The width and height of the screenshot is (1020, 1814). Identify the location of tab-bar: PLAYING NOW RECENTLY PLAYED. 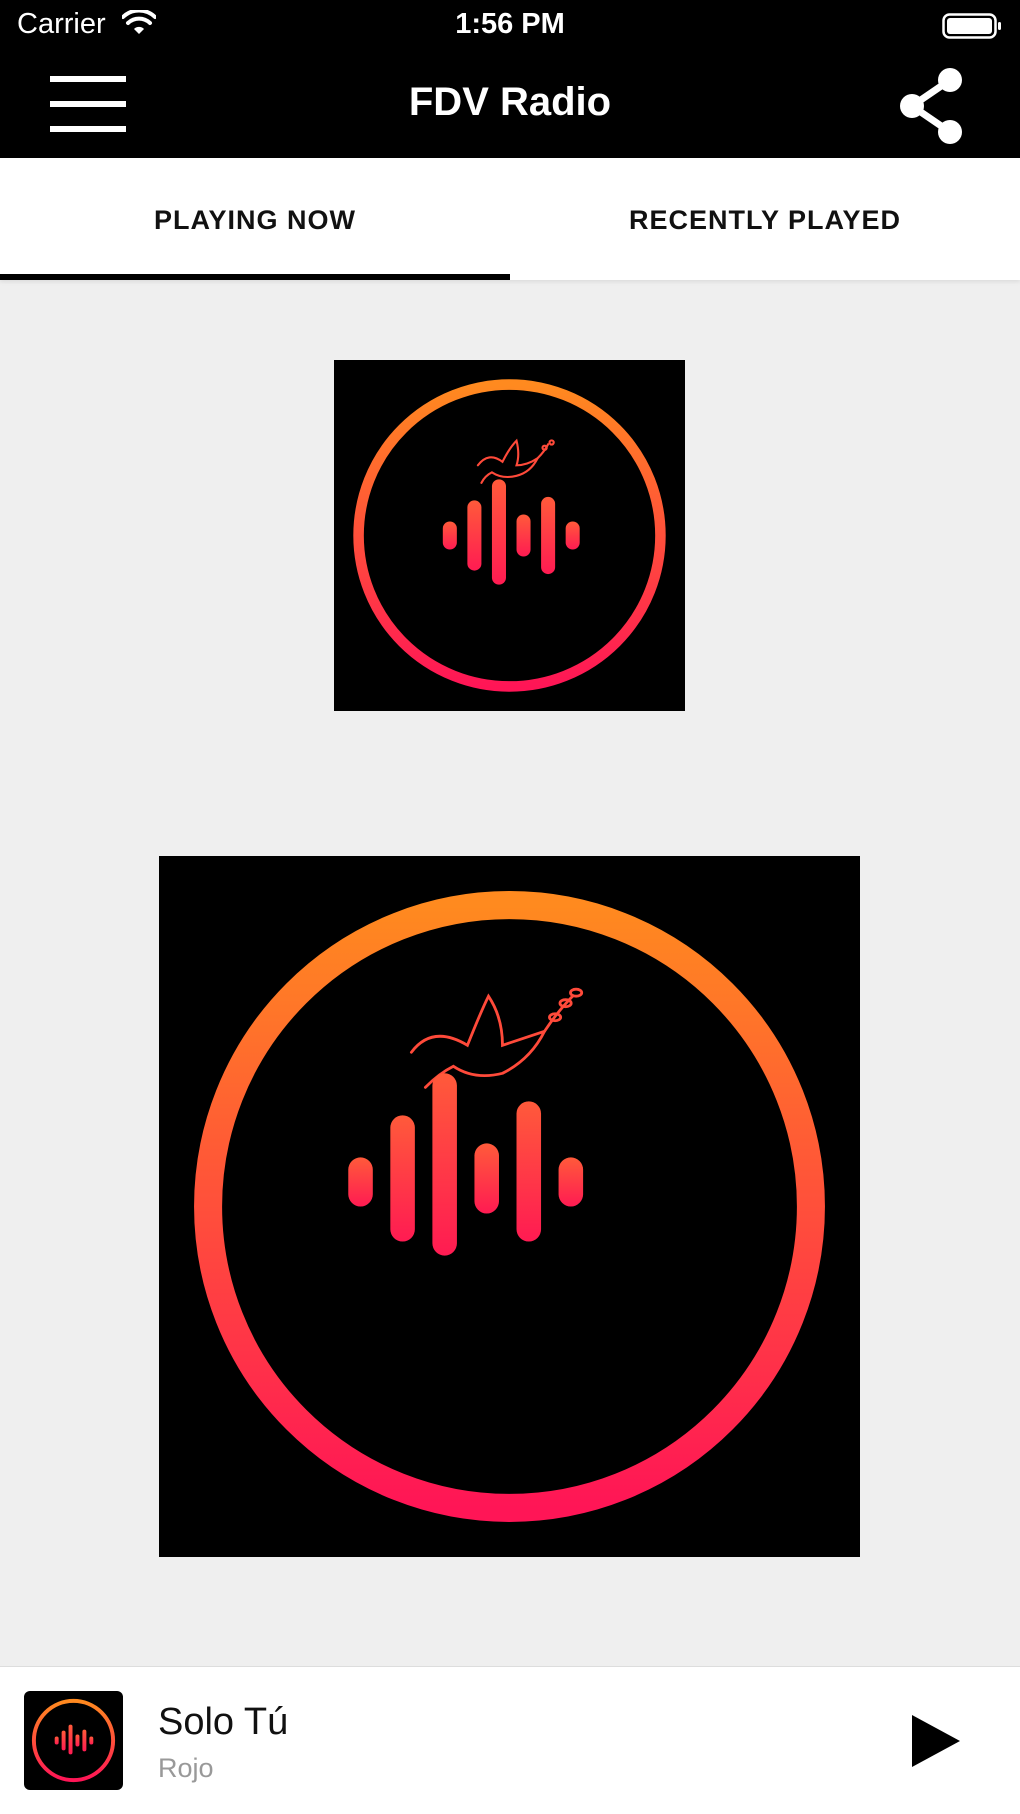
(510, 219).